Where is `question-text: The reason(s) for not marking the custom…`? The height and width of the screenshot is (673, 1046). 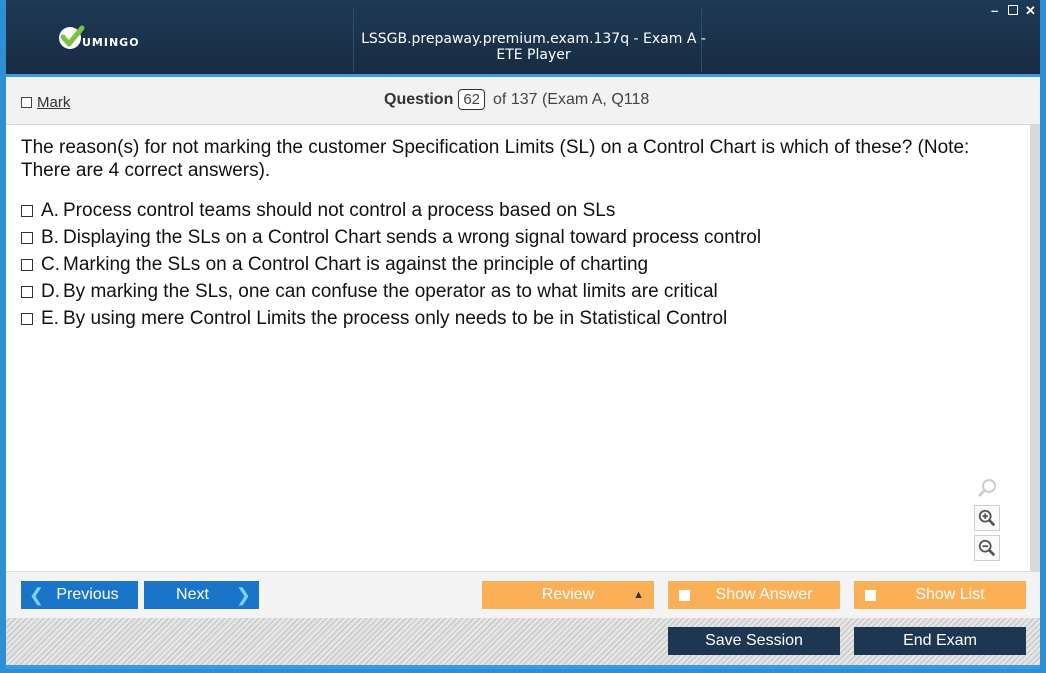
question-text: The reason(s) for not marking the custom… is located at coordinates (495, 159).